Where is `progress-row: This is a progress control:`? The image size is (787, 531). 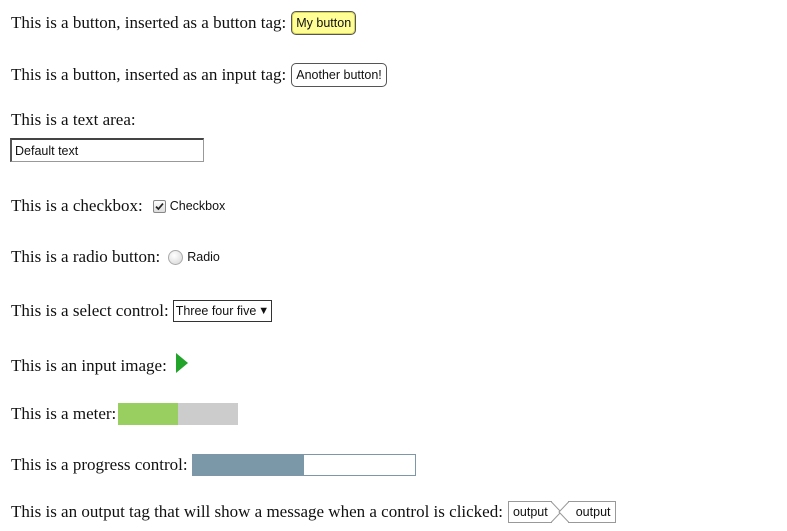 progress-row: This is a progress control: is located at coordinates (213, 465).